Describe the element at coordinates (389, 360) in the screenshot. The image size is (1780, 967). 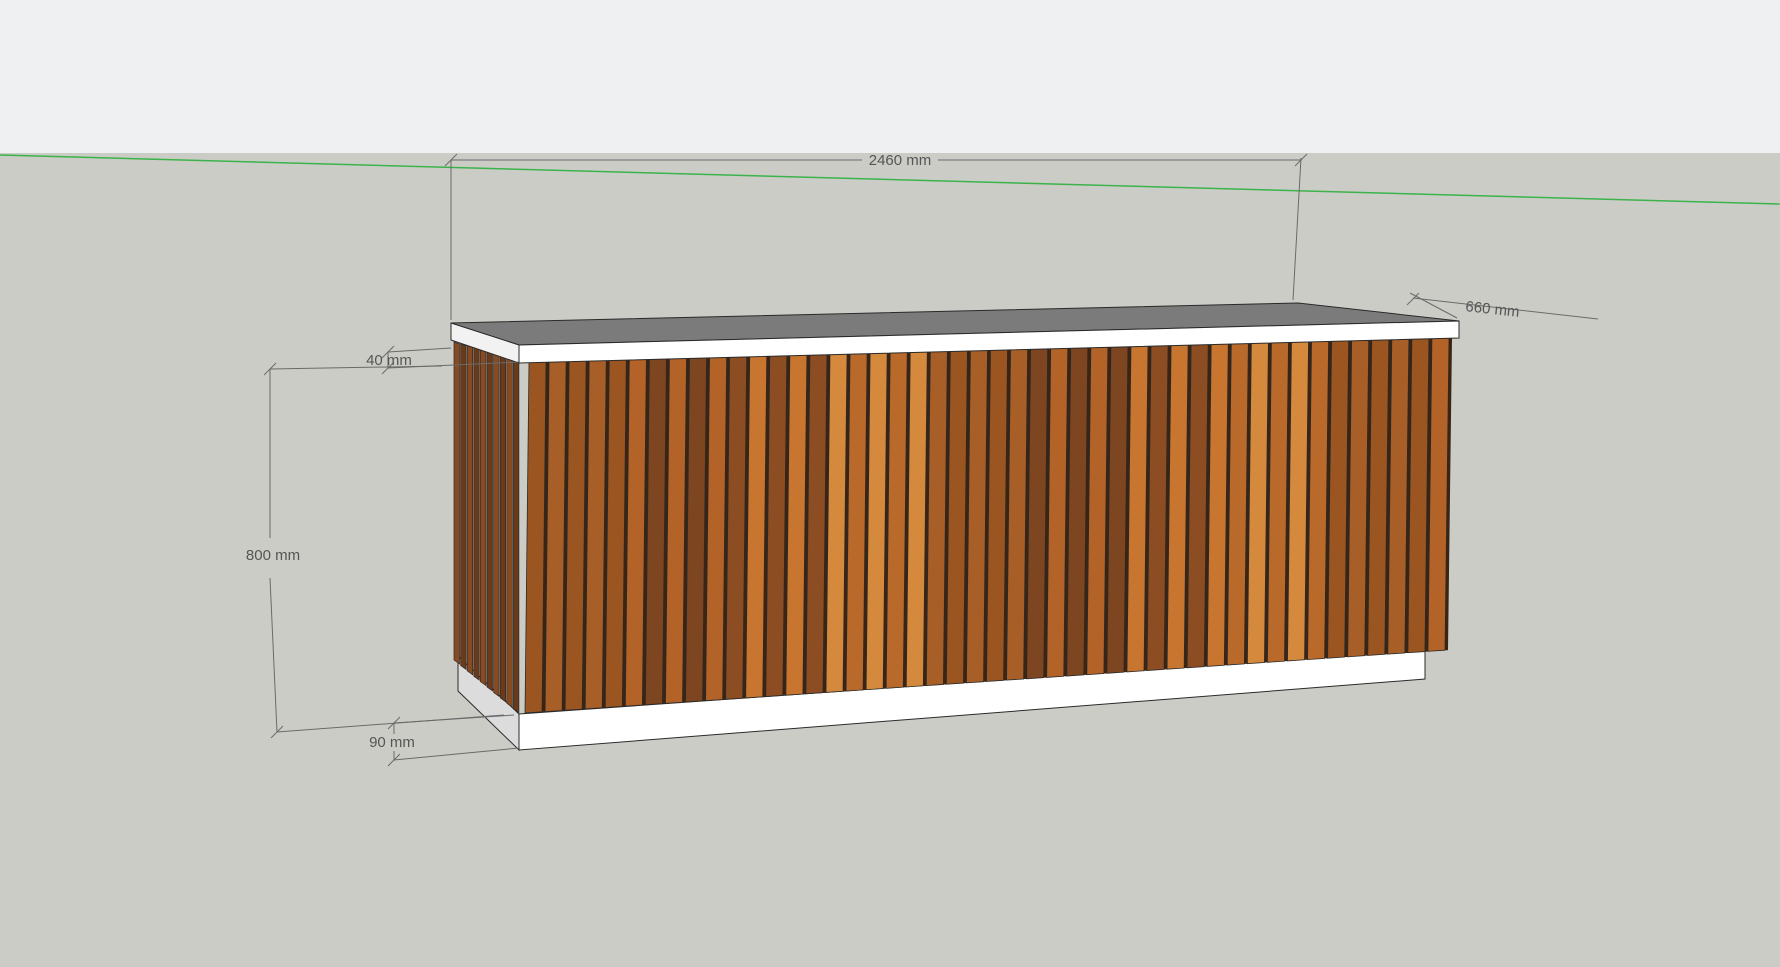
I see `dimension-top-thickness-label: 40 mm` at that location.